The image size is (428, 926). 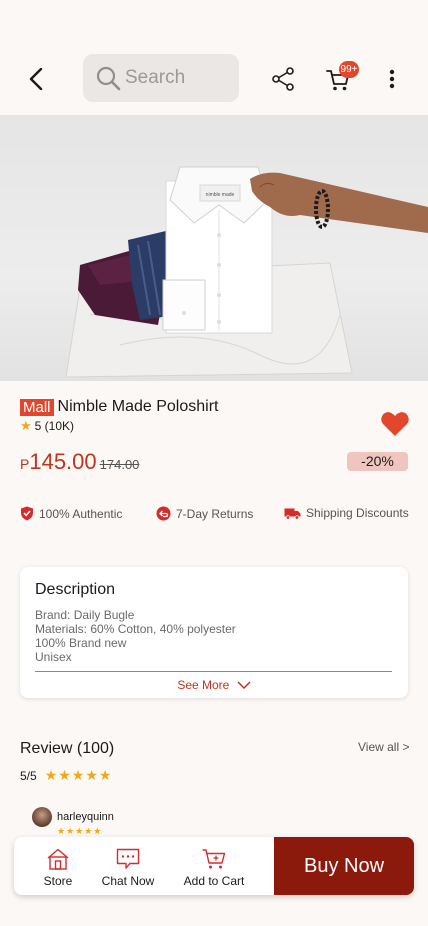 What do you see at coordinates (67, 748) in the screenshot?
I see `reviews-title: Review (100)` at bounding box center [67, 748].